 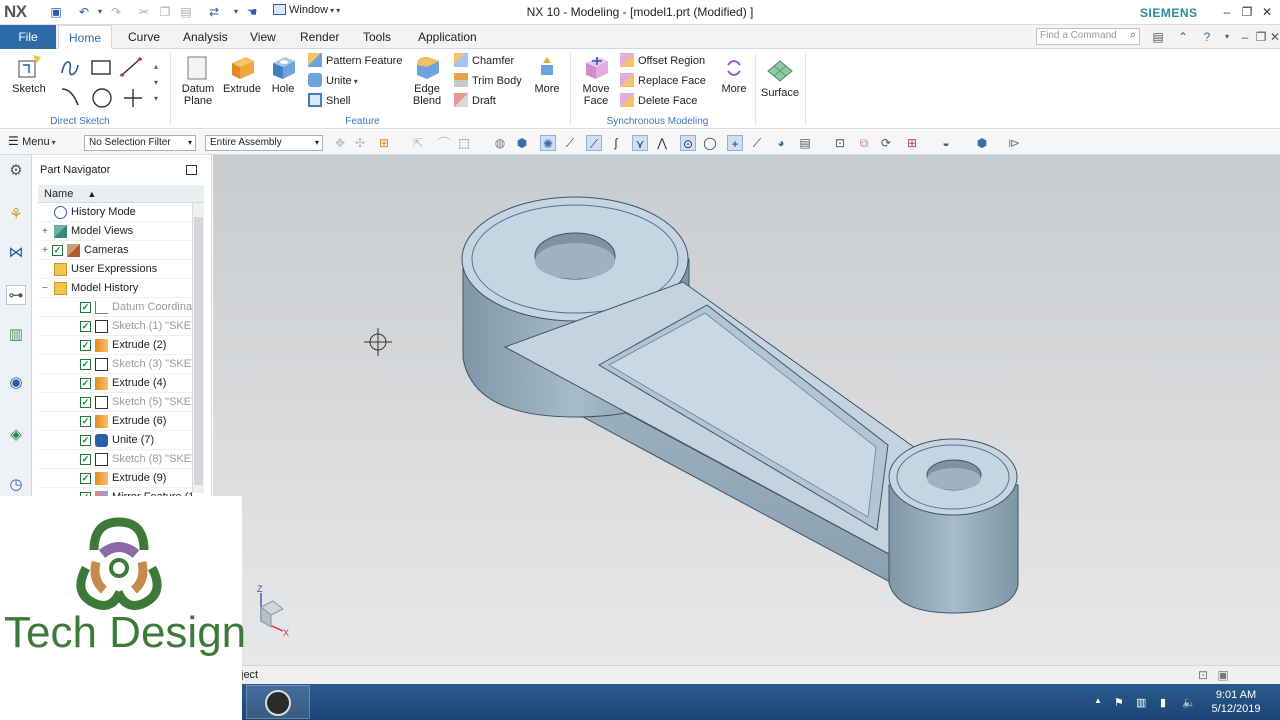 What do you see at coordinates (1236, 702) in the screenshot?
I see `taskbar-clock: 9:01 AM 5/12/2019` at bounding box center [1236, 702].